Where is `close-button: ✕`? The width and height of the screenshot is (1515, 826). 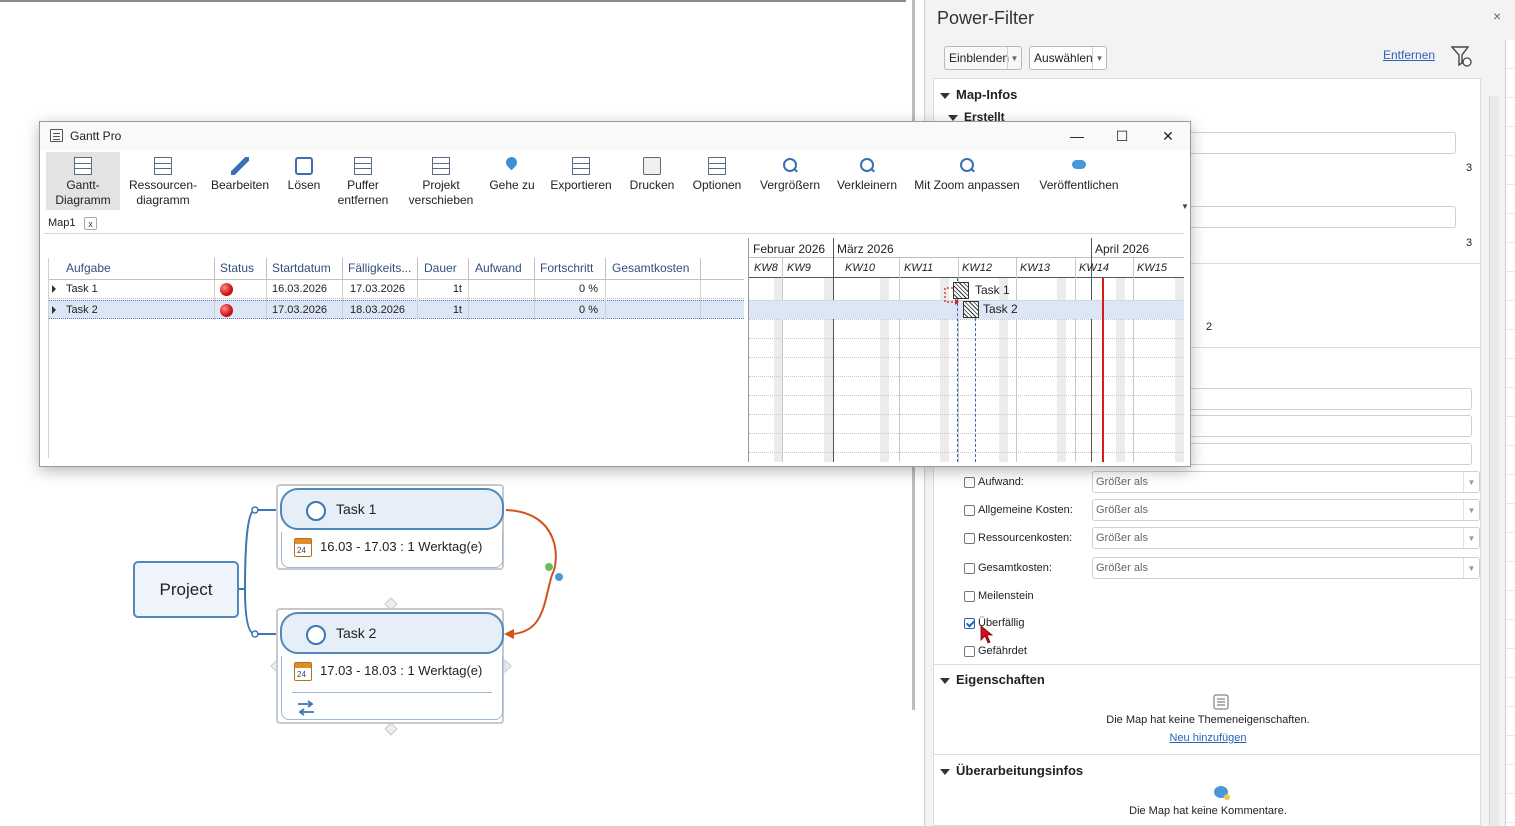 close-button: ✕ is located at coordinates (1168, 136).